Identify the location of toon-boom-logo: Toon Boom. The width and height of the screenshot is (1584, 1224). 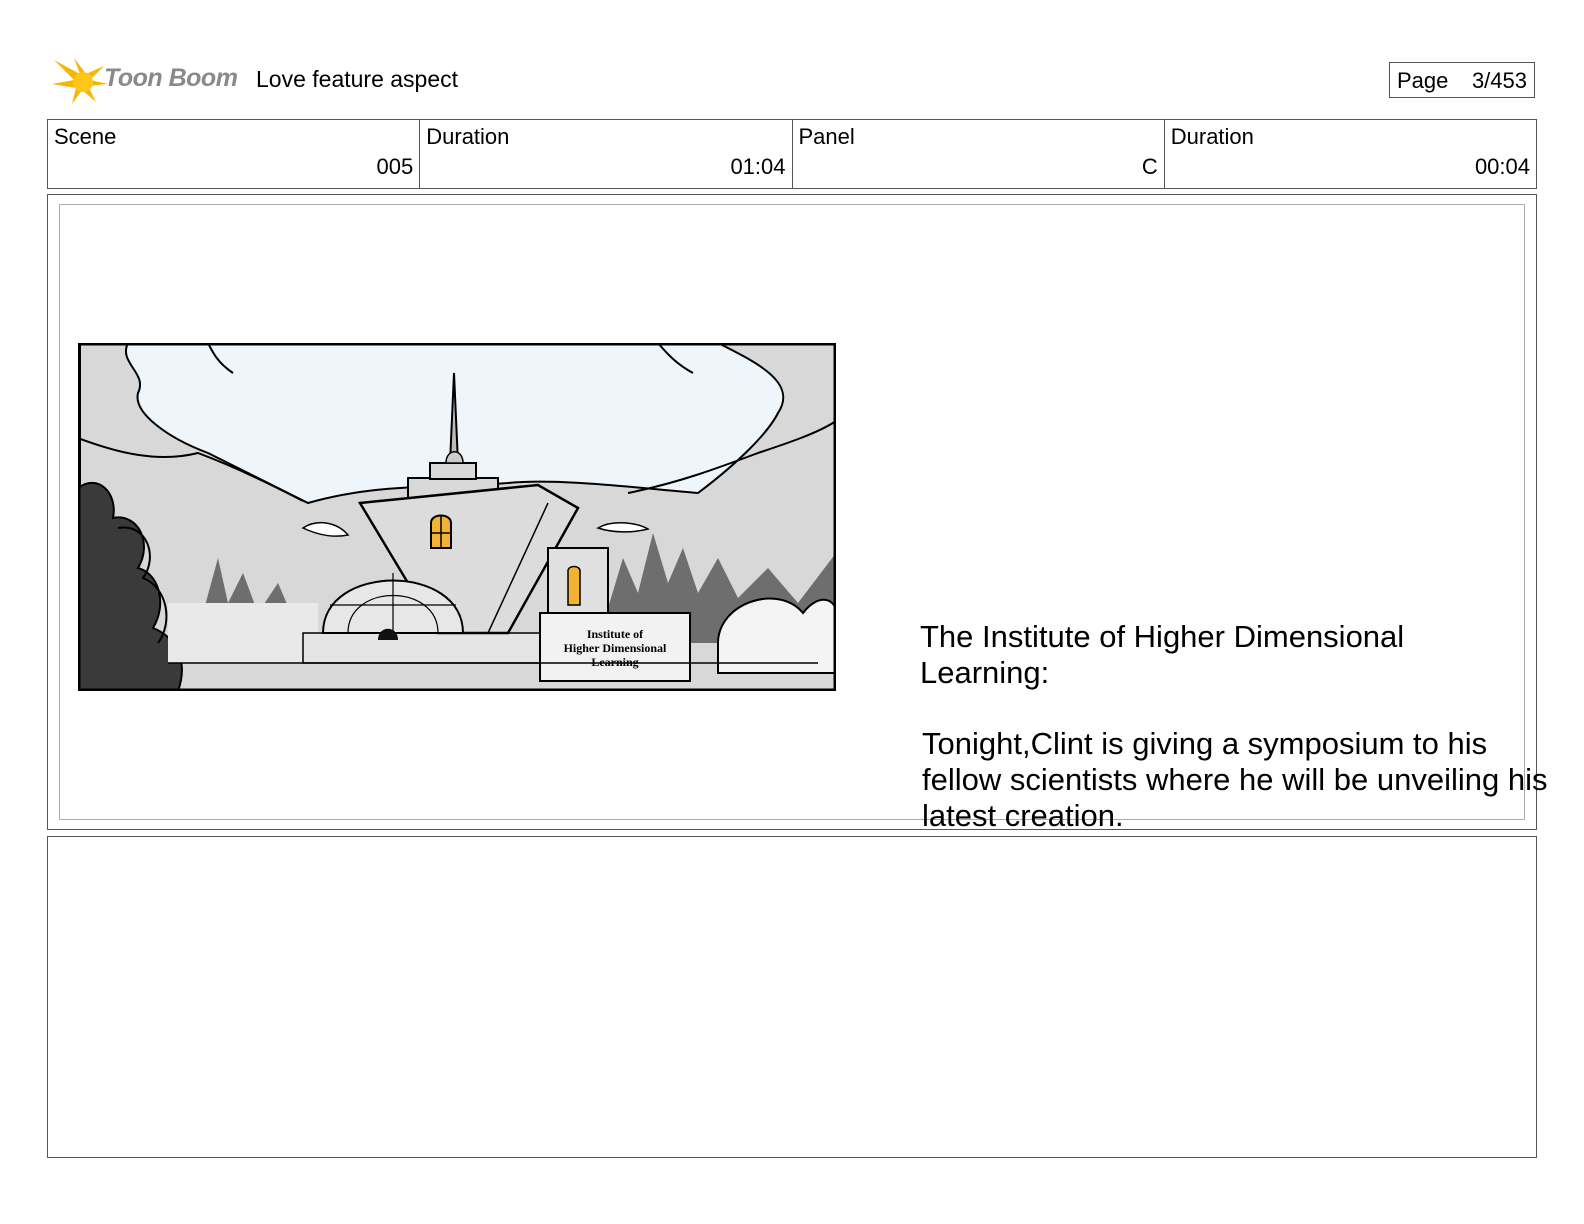
(145, 81).